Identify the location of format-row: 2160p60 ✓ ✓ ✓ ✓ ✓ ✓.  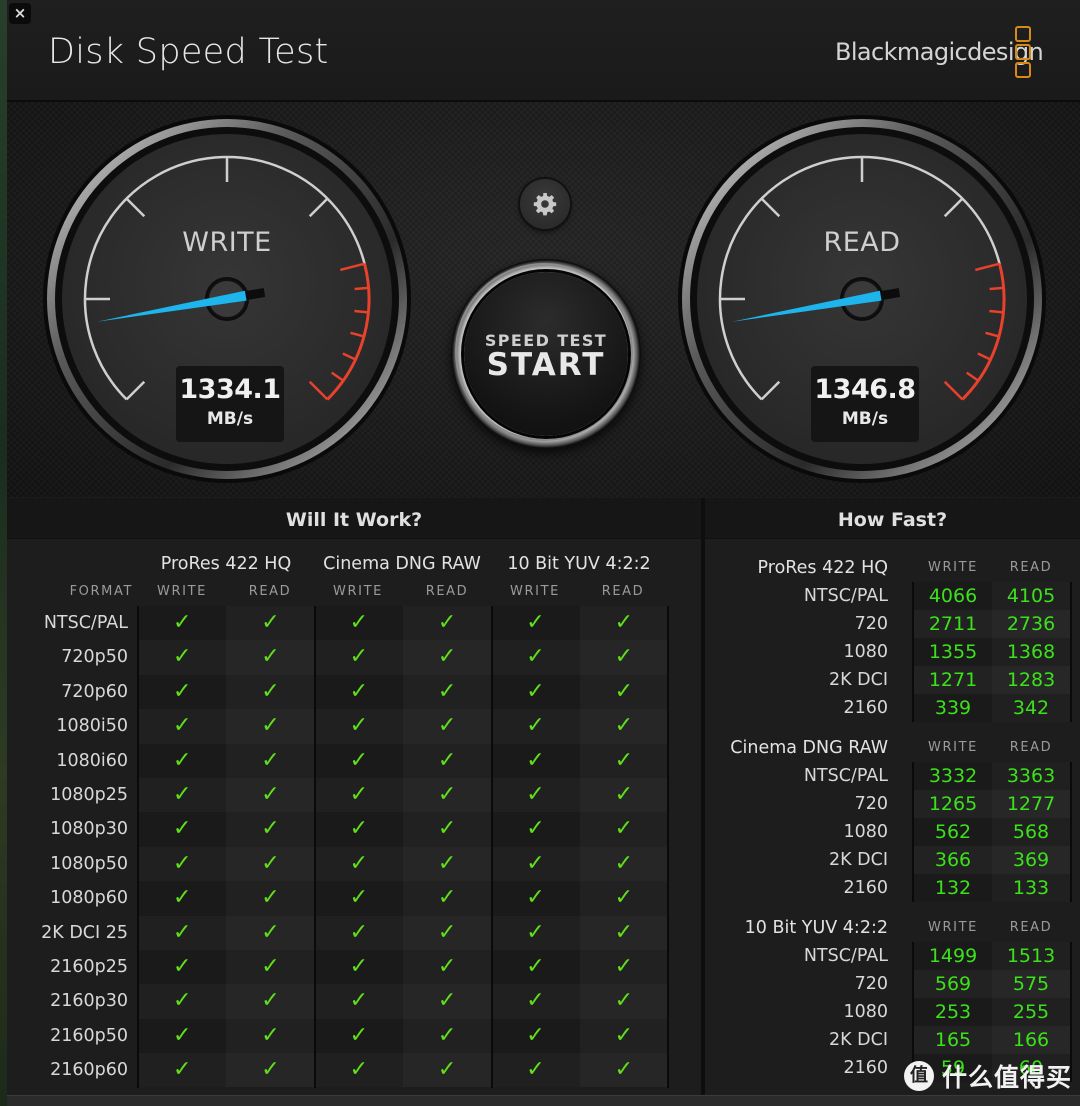
(359, 1070).